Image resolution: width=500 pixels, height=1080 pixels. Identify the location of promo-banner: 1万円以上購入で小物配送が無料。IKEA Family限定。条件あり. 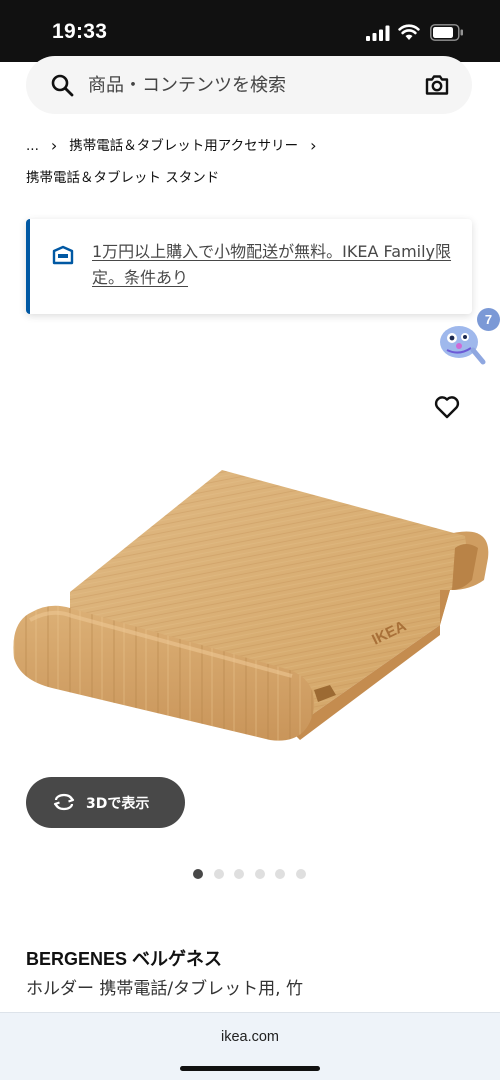
(249, 266).